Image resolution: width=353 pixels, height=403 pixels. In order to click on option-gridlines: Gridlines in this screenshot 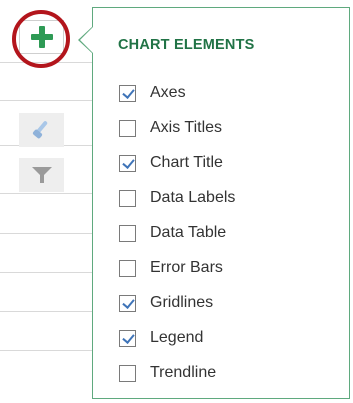, I will do `click(166, 303)`.